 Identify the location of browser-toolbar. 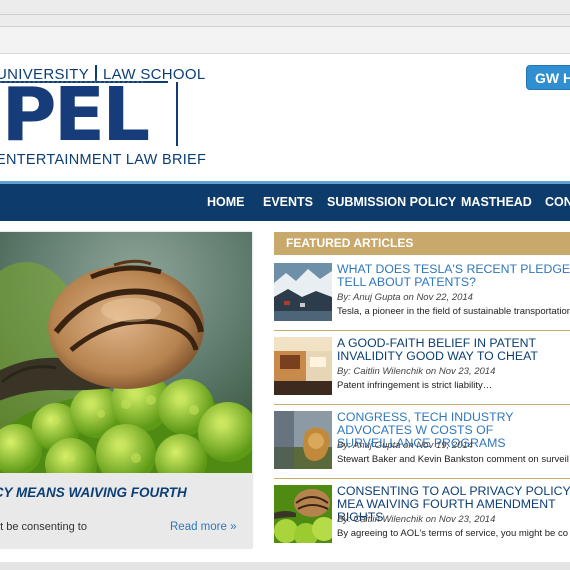
(285, 13).